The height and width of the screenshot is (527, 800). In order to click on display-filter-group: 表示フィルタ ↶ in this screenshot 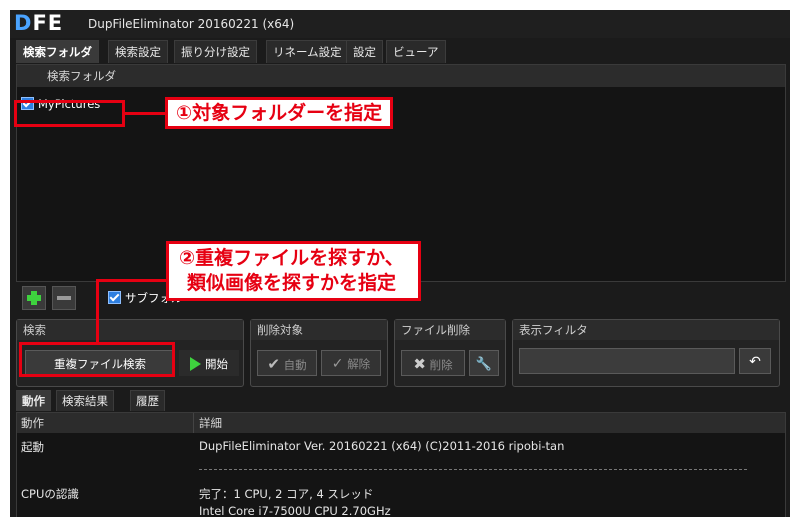, I will do `click(646, 353)`.